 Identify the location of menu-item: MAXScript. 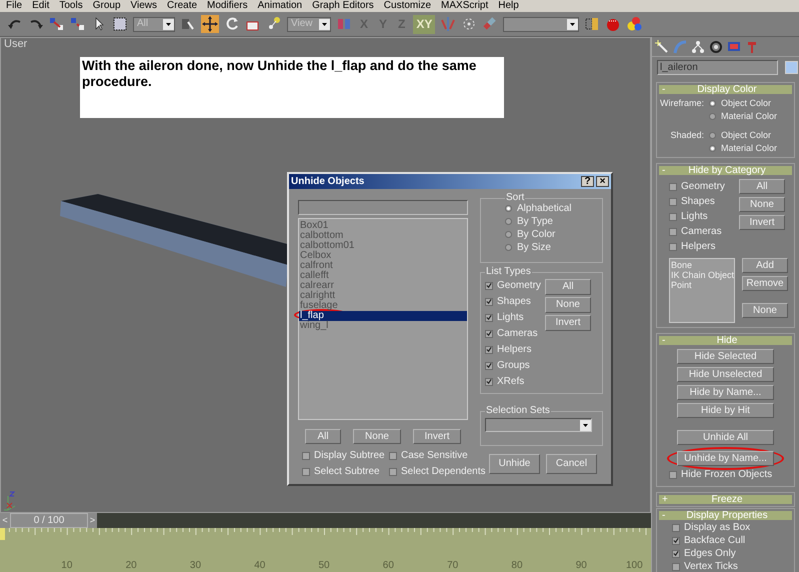
(465, 6).